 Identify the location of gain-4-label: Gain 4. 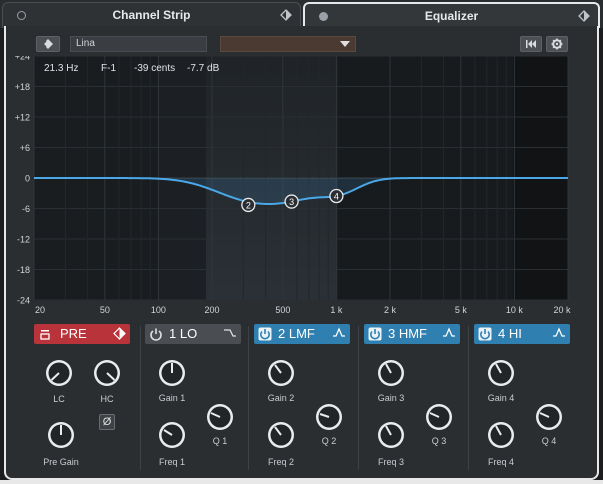
(501, 398).